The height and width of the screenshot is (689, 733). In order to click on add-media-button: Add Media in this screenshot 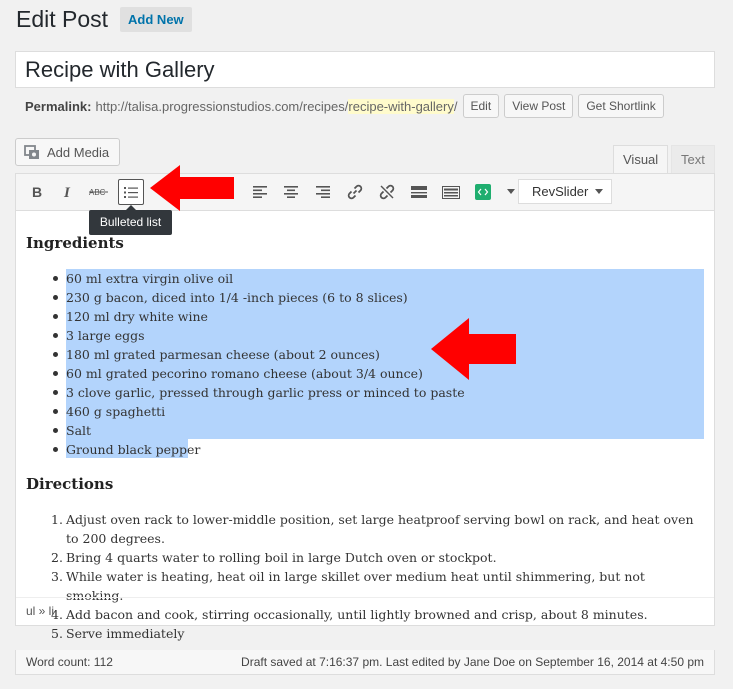, I will do `click(68, 152)`.